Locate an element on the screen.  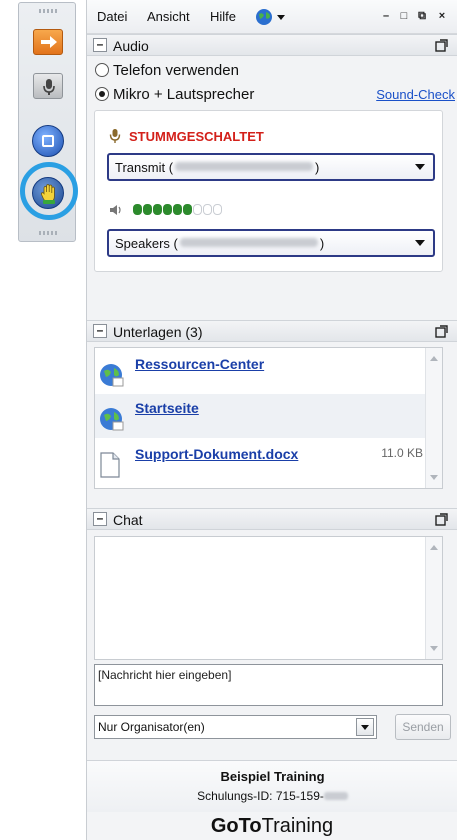
transmit-select-value: Transmit () is located at coordinates (217, 167).